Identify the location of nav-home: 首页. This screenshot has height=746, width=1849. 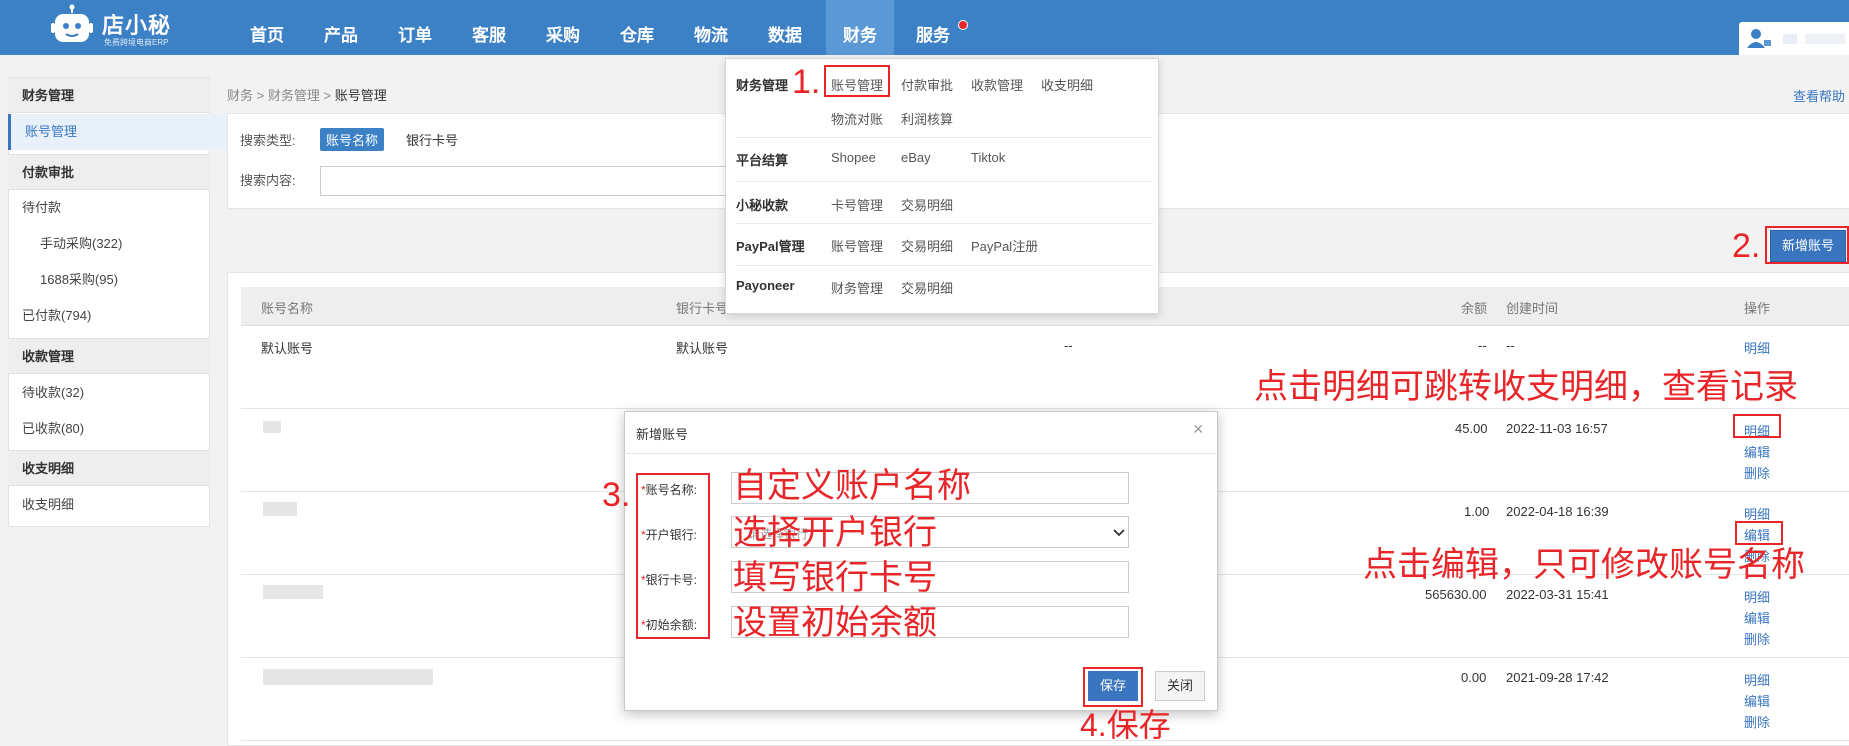
(267, 27).